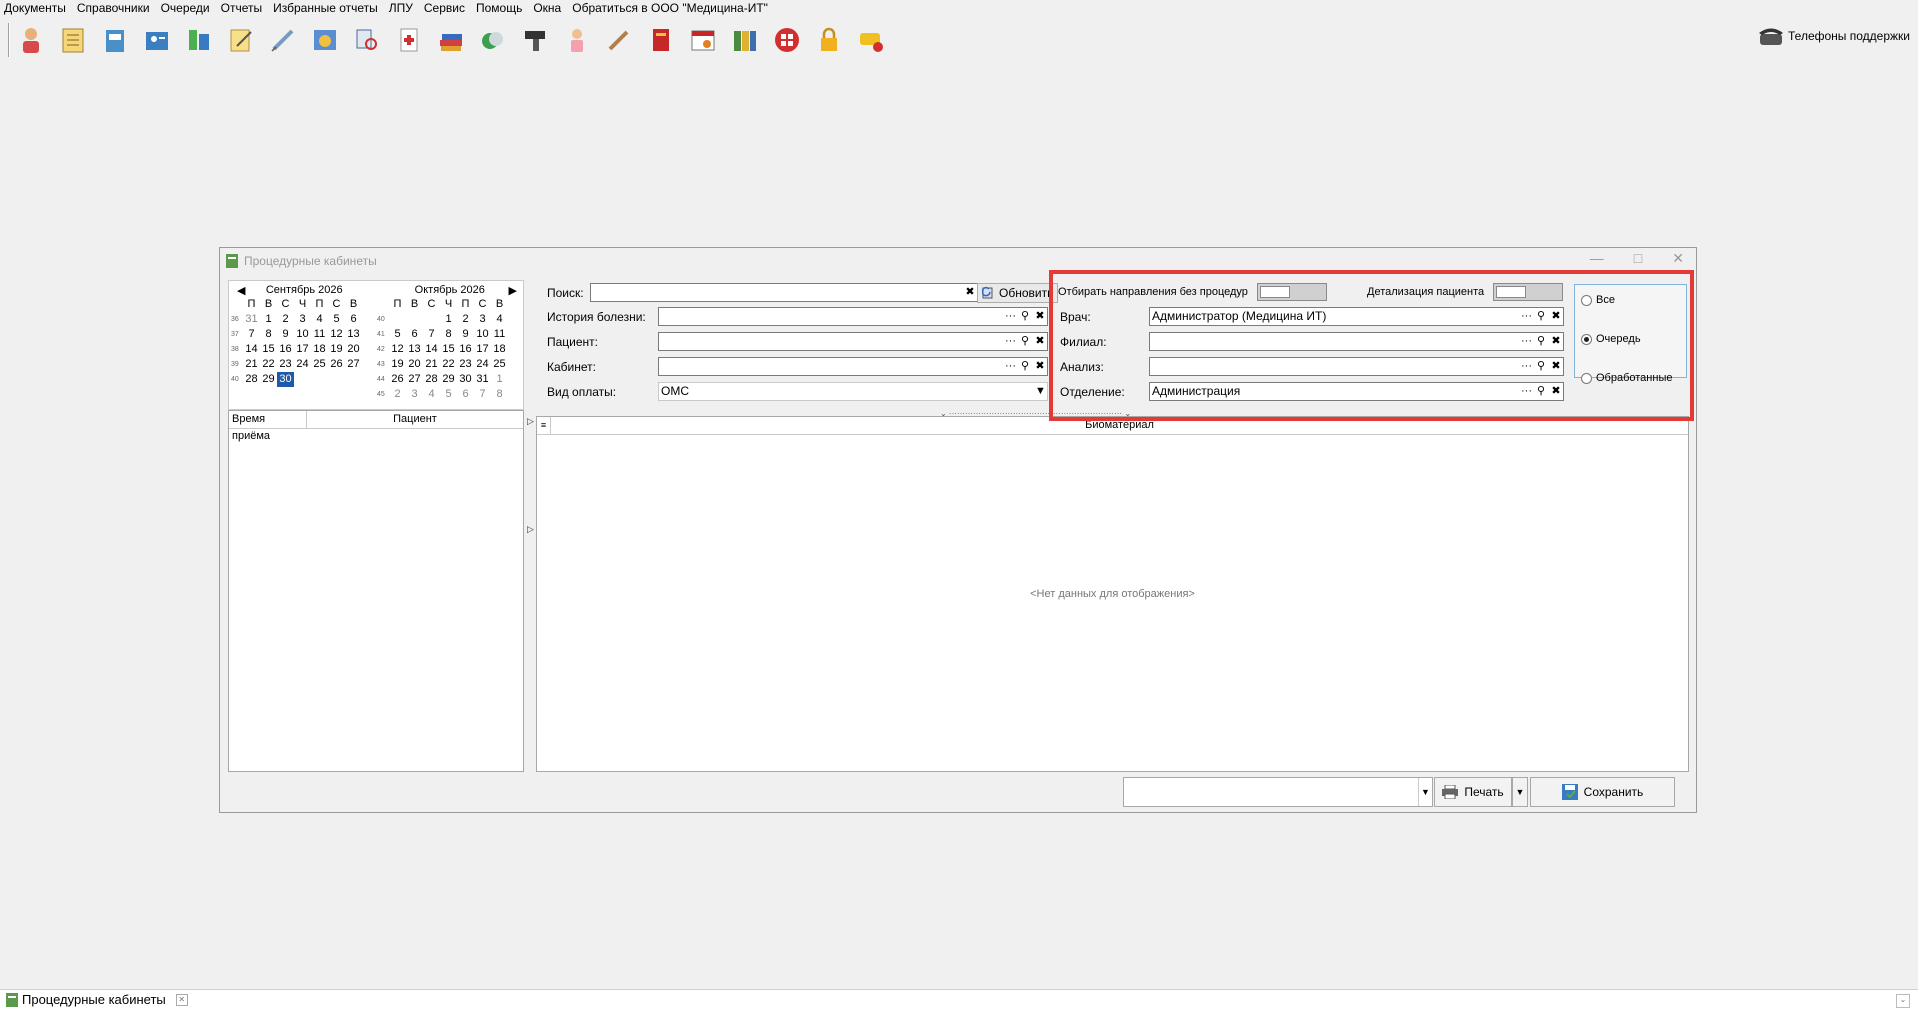 This screenshot has width=1918, height=1013. What do you see at coordinates (482, 379) in the screenshot?
I see `calendar-day: 31` at bounding box center [482, 379].